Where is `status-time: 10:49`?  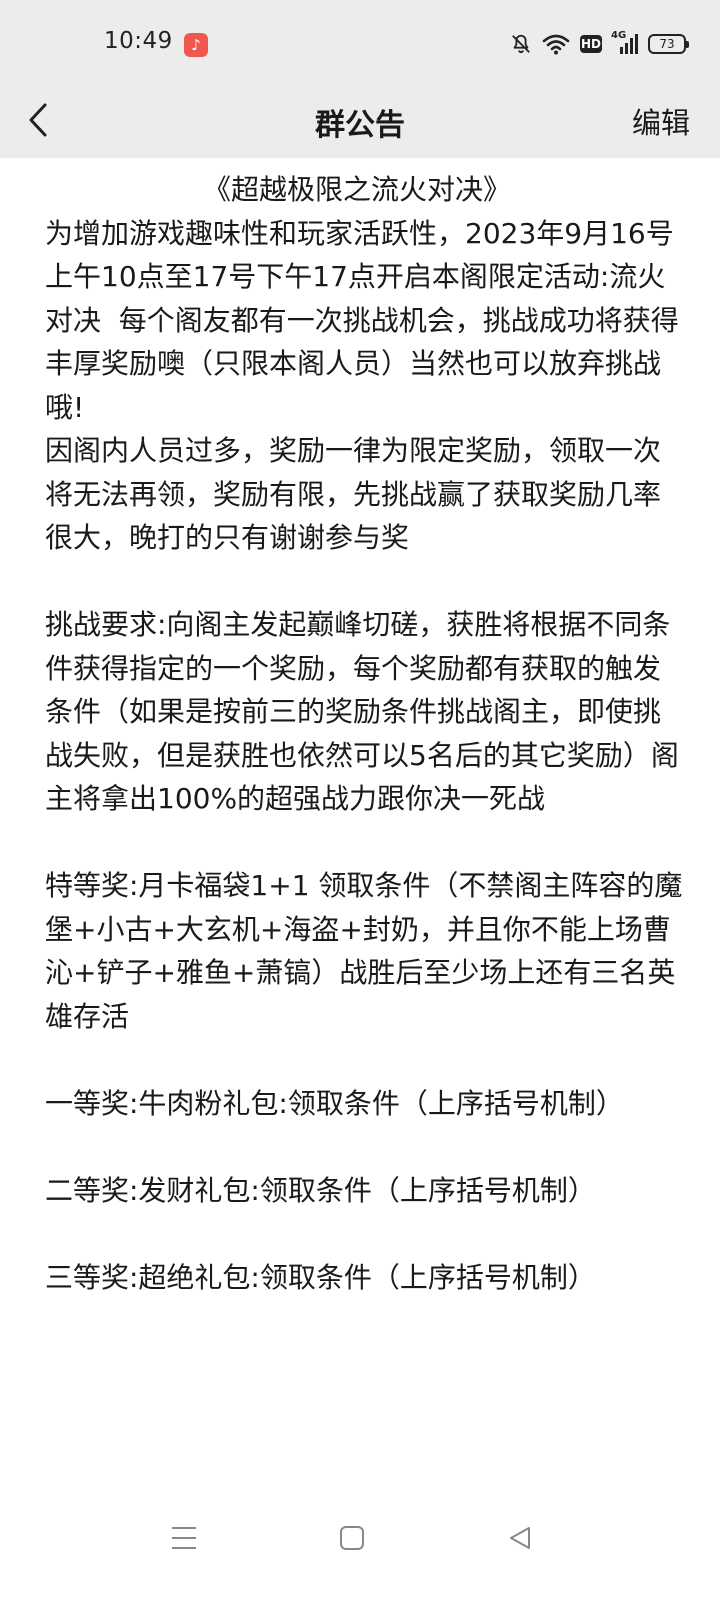
status-time: 10:49 is located at coordinates (138, 41).